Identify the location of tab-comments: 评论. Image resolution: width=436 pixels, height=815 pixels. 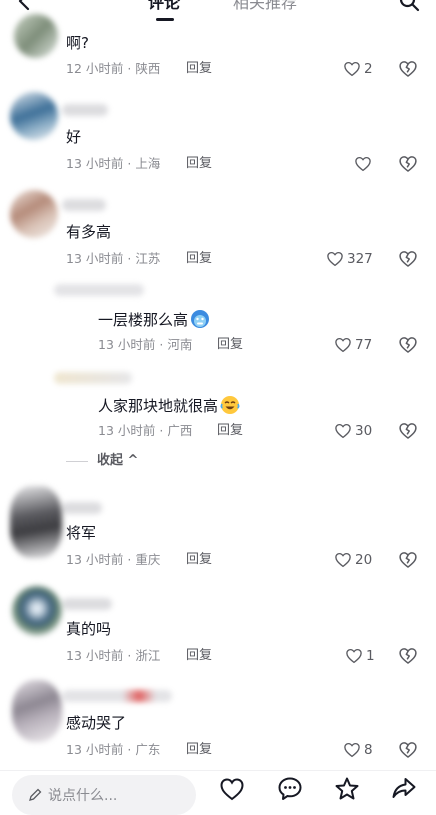
(164, 6).